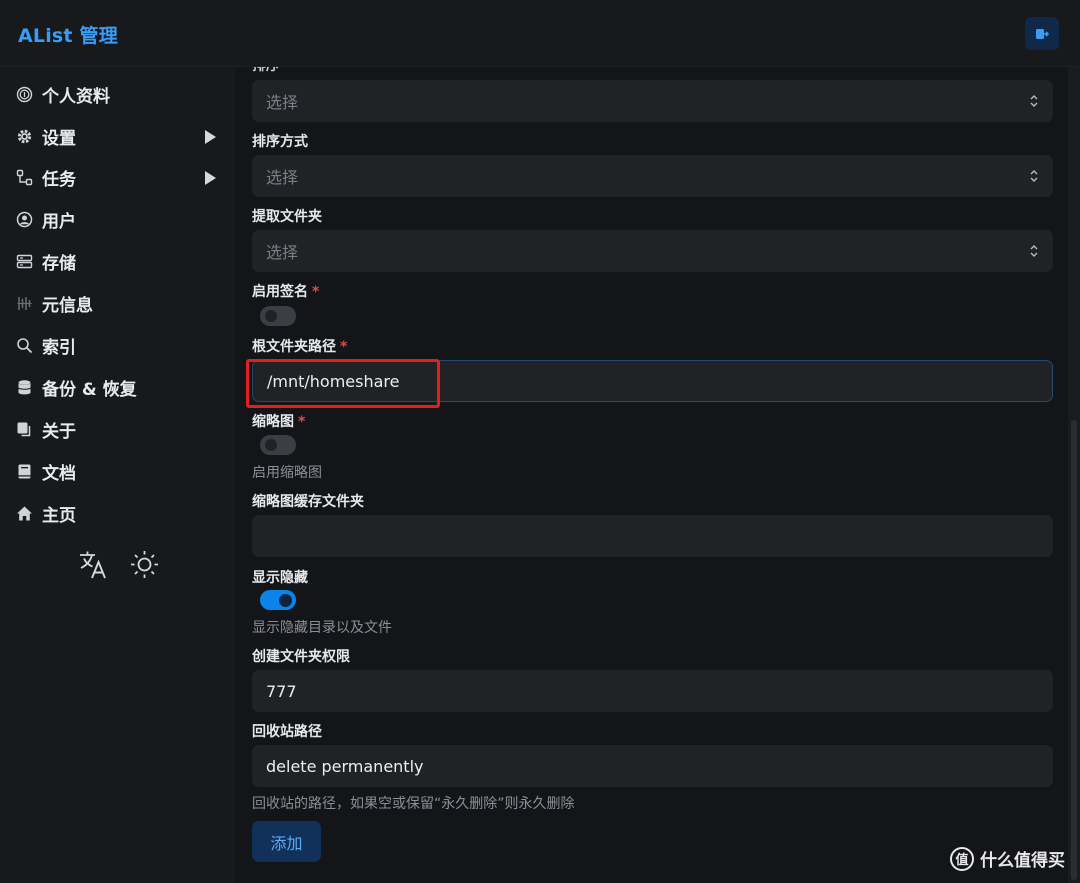  What do you see at coordinates (308, 502) in the screenshot?
I see `thumb-cache-label: 缩略图缓存文件夹` at bounding box center [308, 502].